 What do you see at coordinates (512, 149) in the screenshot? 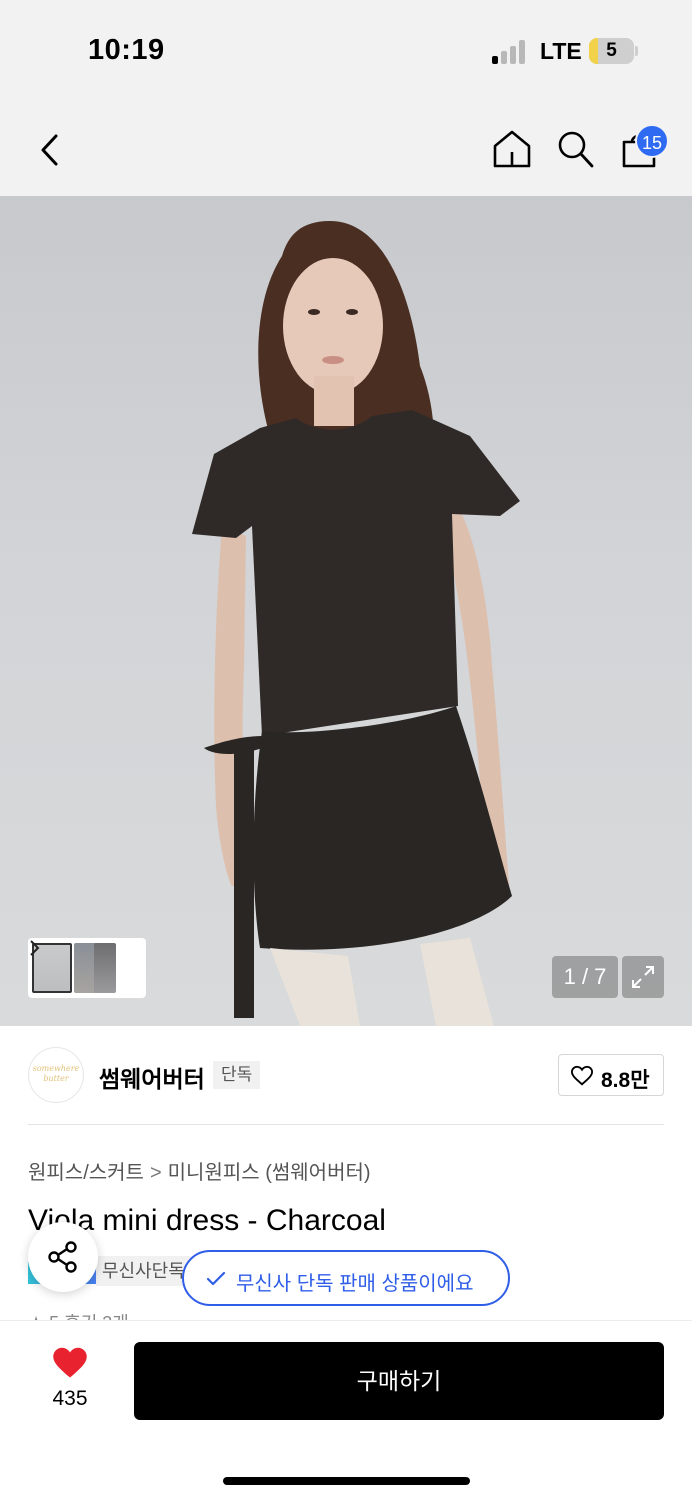
I see `home-icon` at bounding box center [512, 149].